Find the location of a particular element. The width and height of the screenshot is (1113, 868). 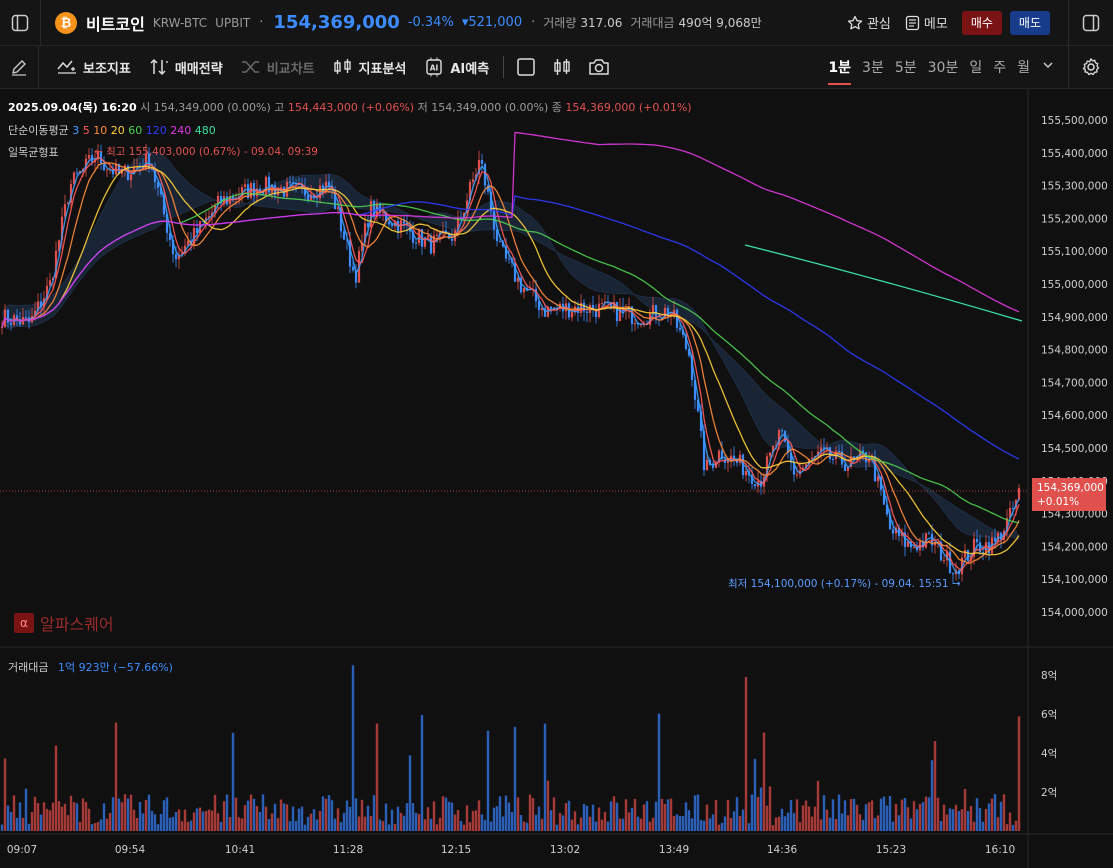

compare-button: 비교차트 is located at coordinates (278, 67).